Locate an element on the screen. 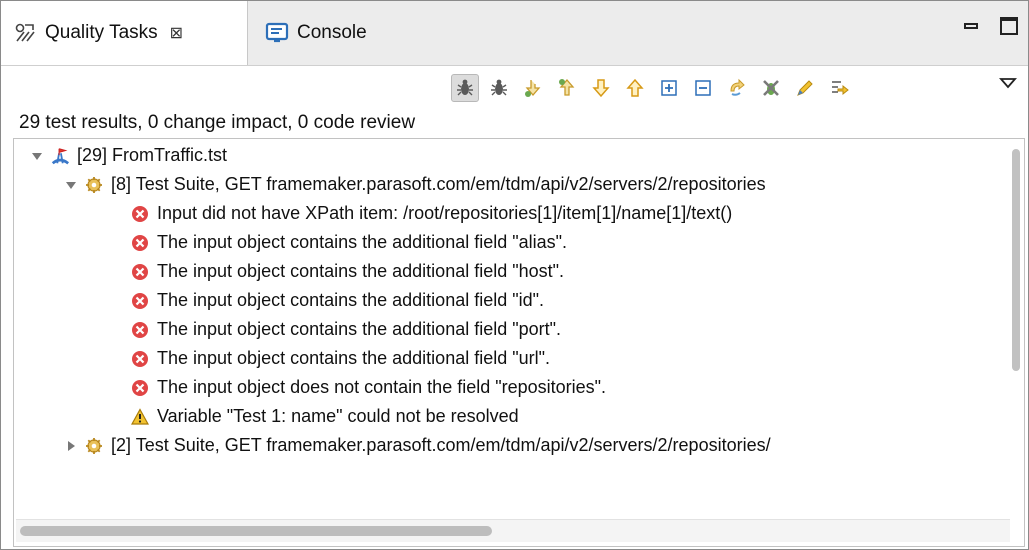  refresh-icon is located at coordinates (737, 88).